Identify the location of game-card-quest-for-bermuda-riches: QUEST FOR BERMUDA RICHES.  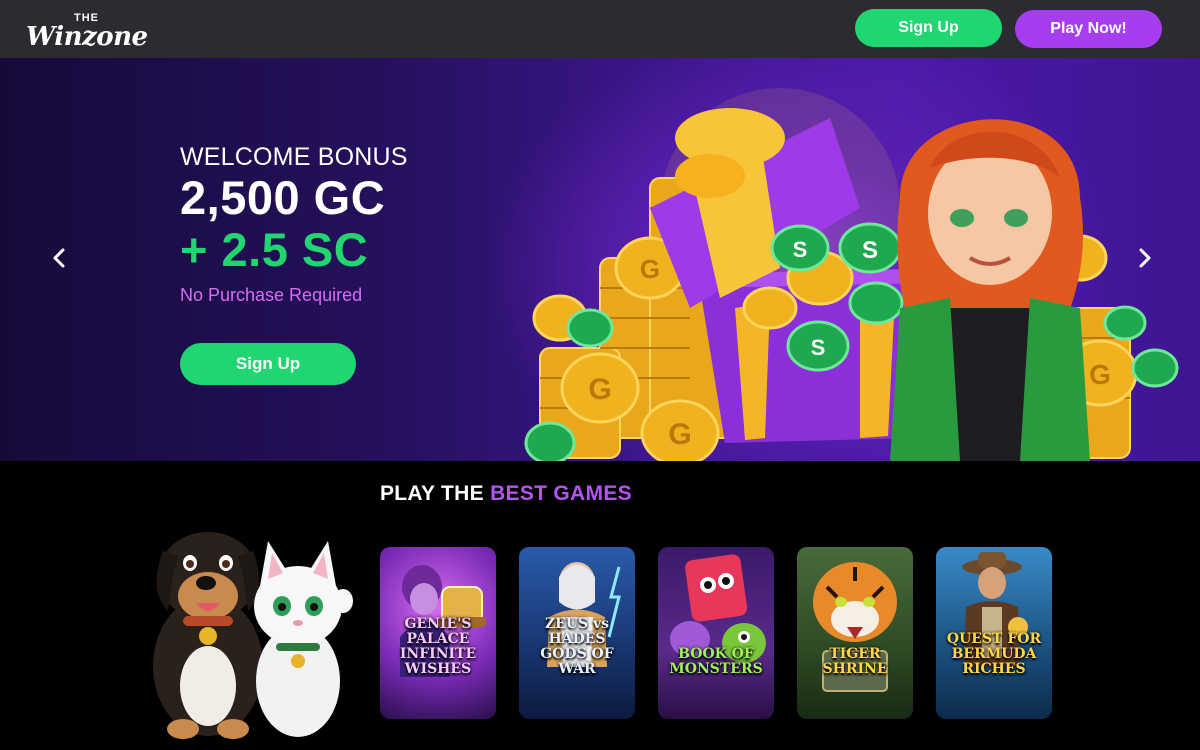
(994, 633).